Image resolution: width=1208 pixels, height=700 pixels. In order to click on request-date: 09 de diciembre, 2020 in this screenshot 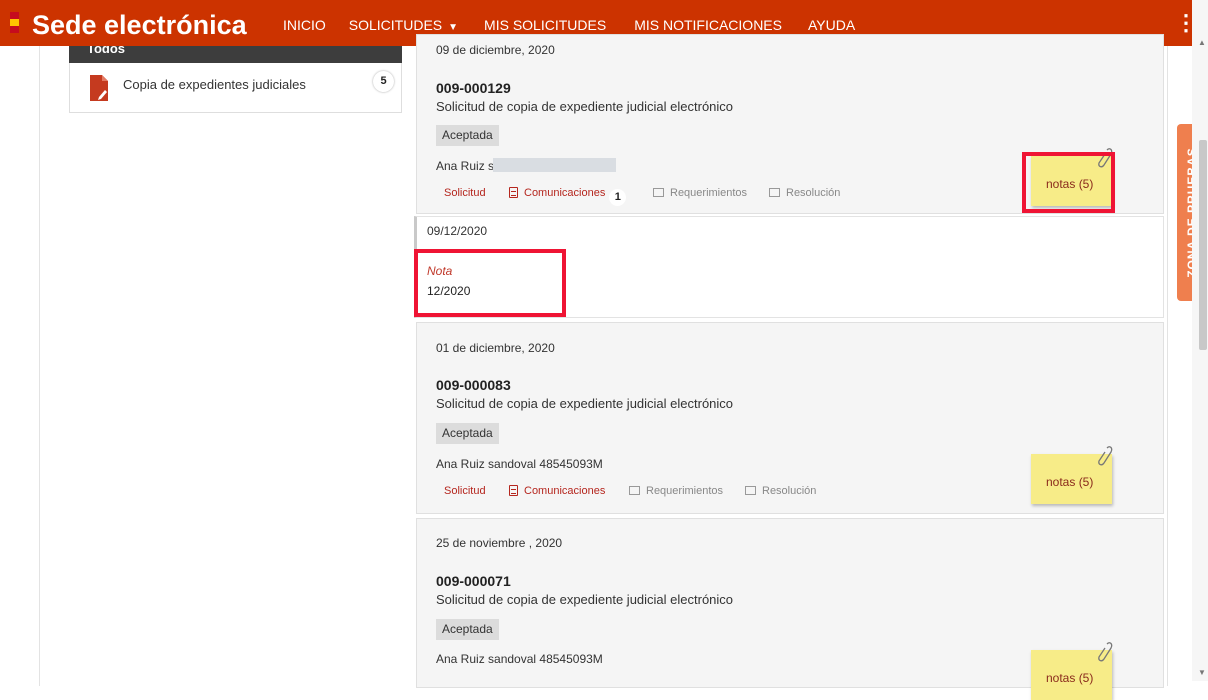, I will do `click(495, 50)`.